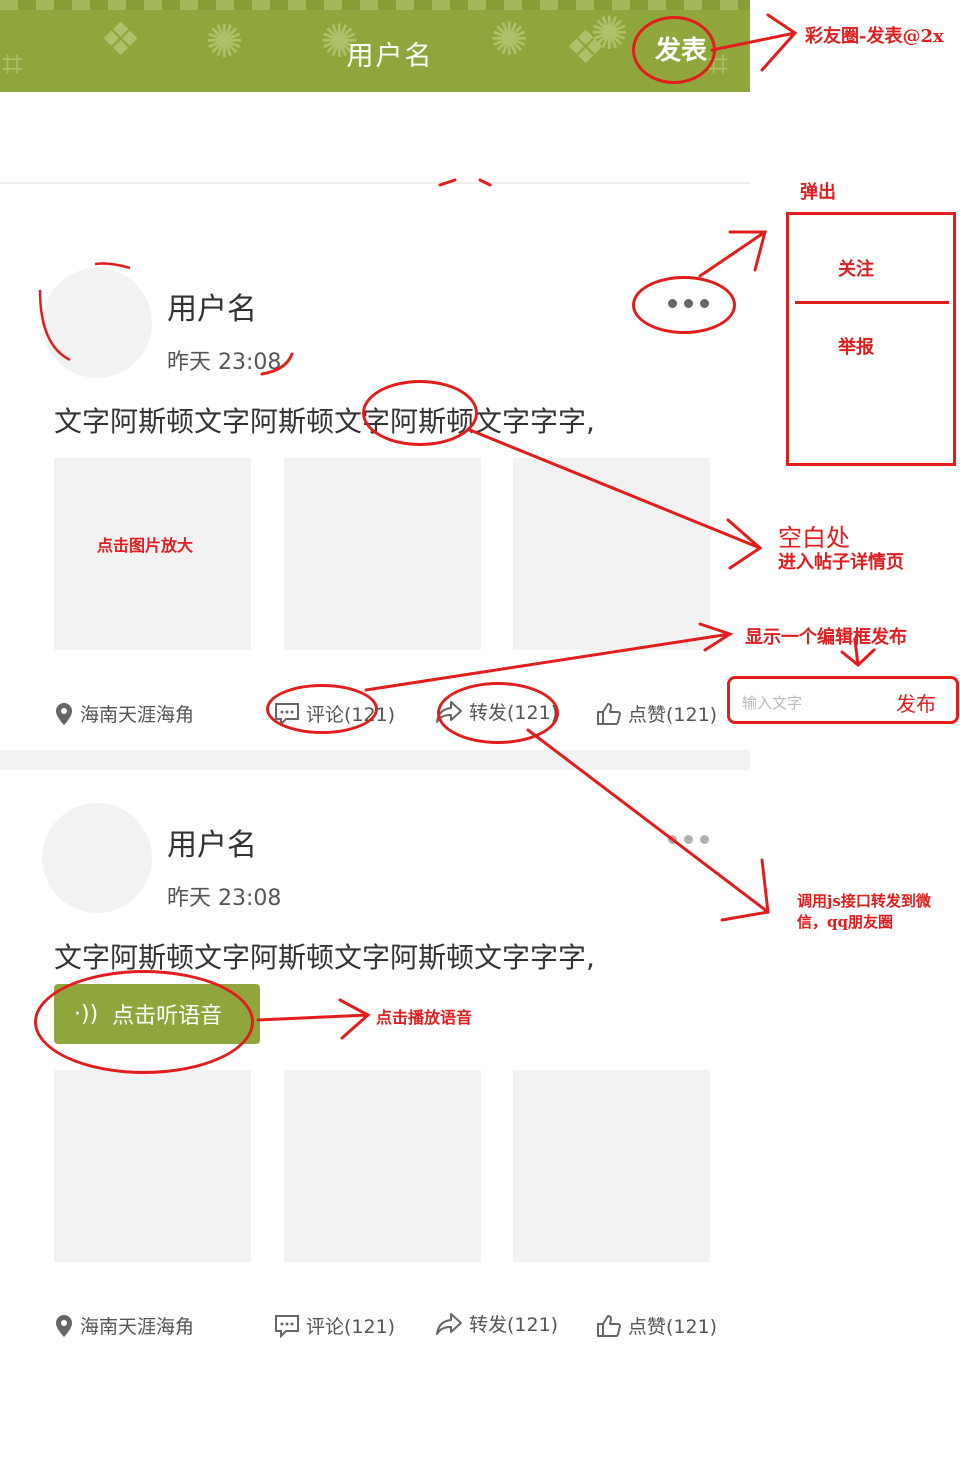 This screenshot has width=960, height=1465. I want to click on voice-note: 点击播放语音, so click(424, 1017).